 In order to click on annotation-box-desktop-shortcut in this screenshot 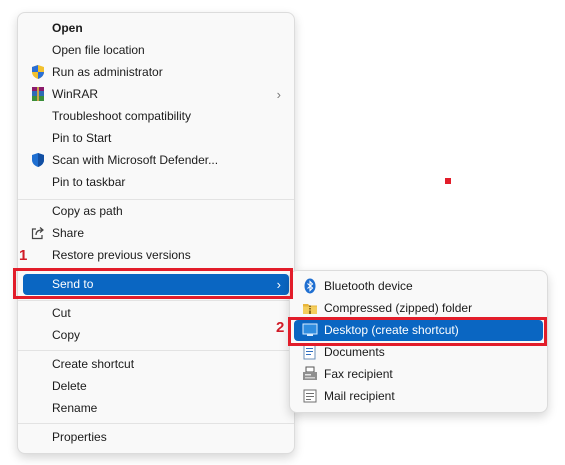, I will do `click(417, 331)`.